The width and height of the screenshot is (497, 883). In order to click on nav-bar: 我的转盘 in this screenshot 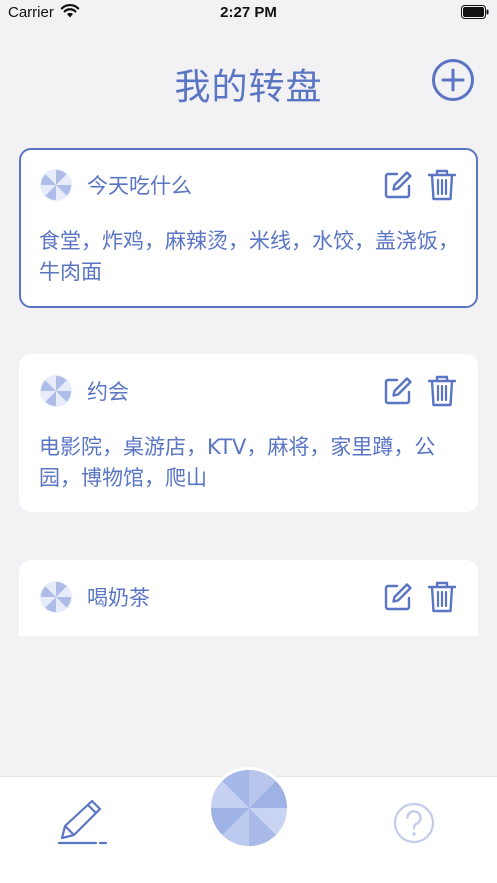, I will do `click(248, 80)`.